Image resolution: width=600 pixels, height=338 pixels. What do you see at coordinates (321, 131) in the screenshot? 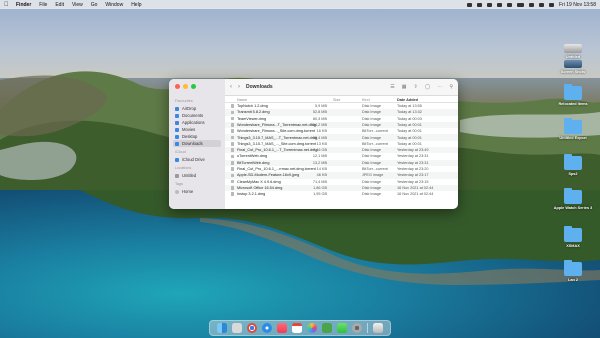
I see `file-size: 16 KB` at bounding box center [321, 131].